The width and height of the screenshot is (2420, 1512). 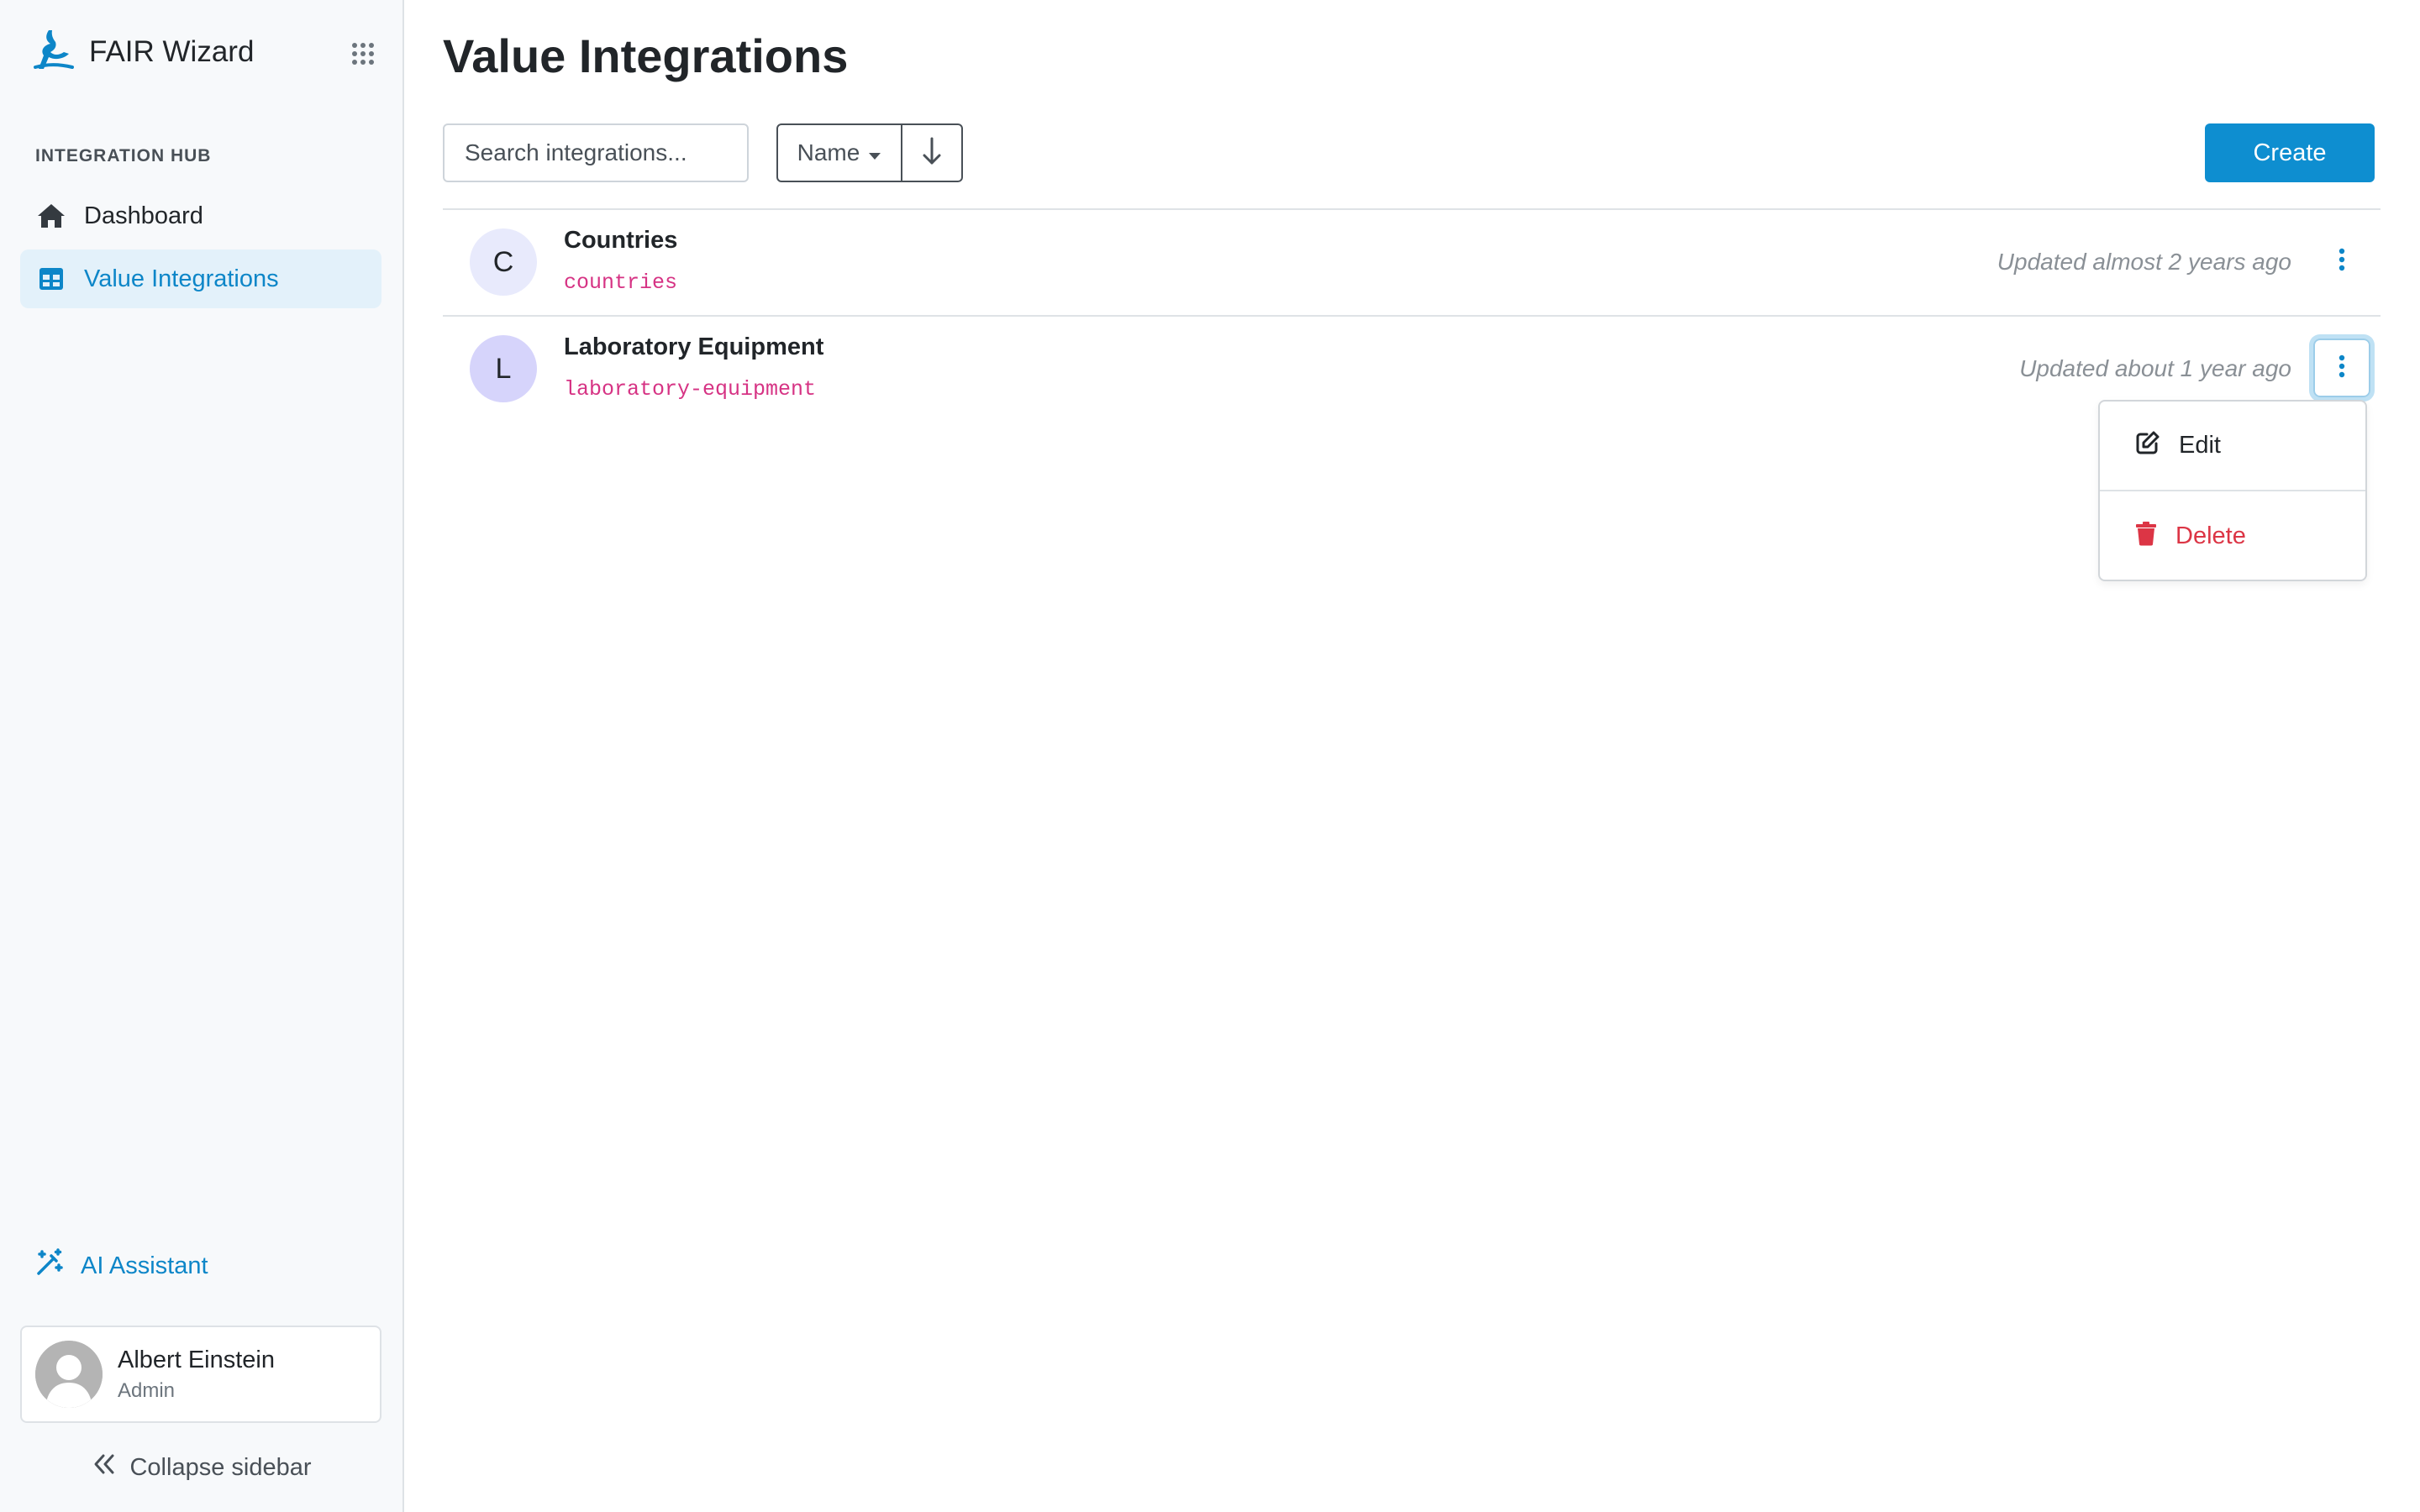 What do you see at coordinates (620, 241) in the screenshot?
I see `item-name: Countries` at bounding box center [620, 241].